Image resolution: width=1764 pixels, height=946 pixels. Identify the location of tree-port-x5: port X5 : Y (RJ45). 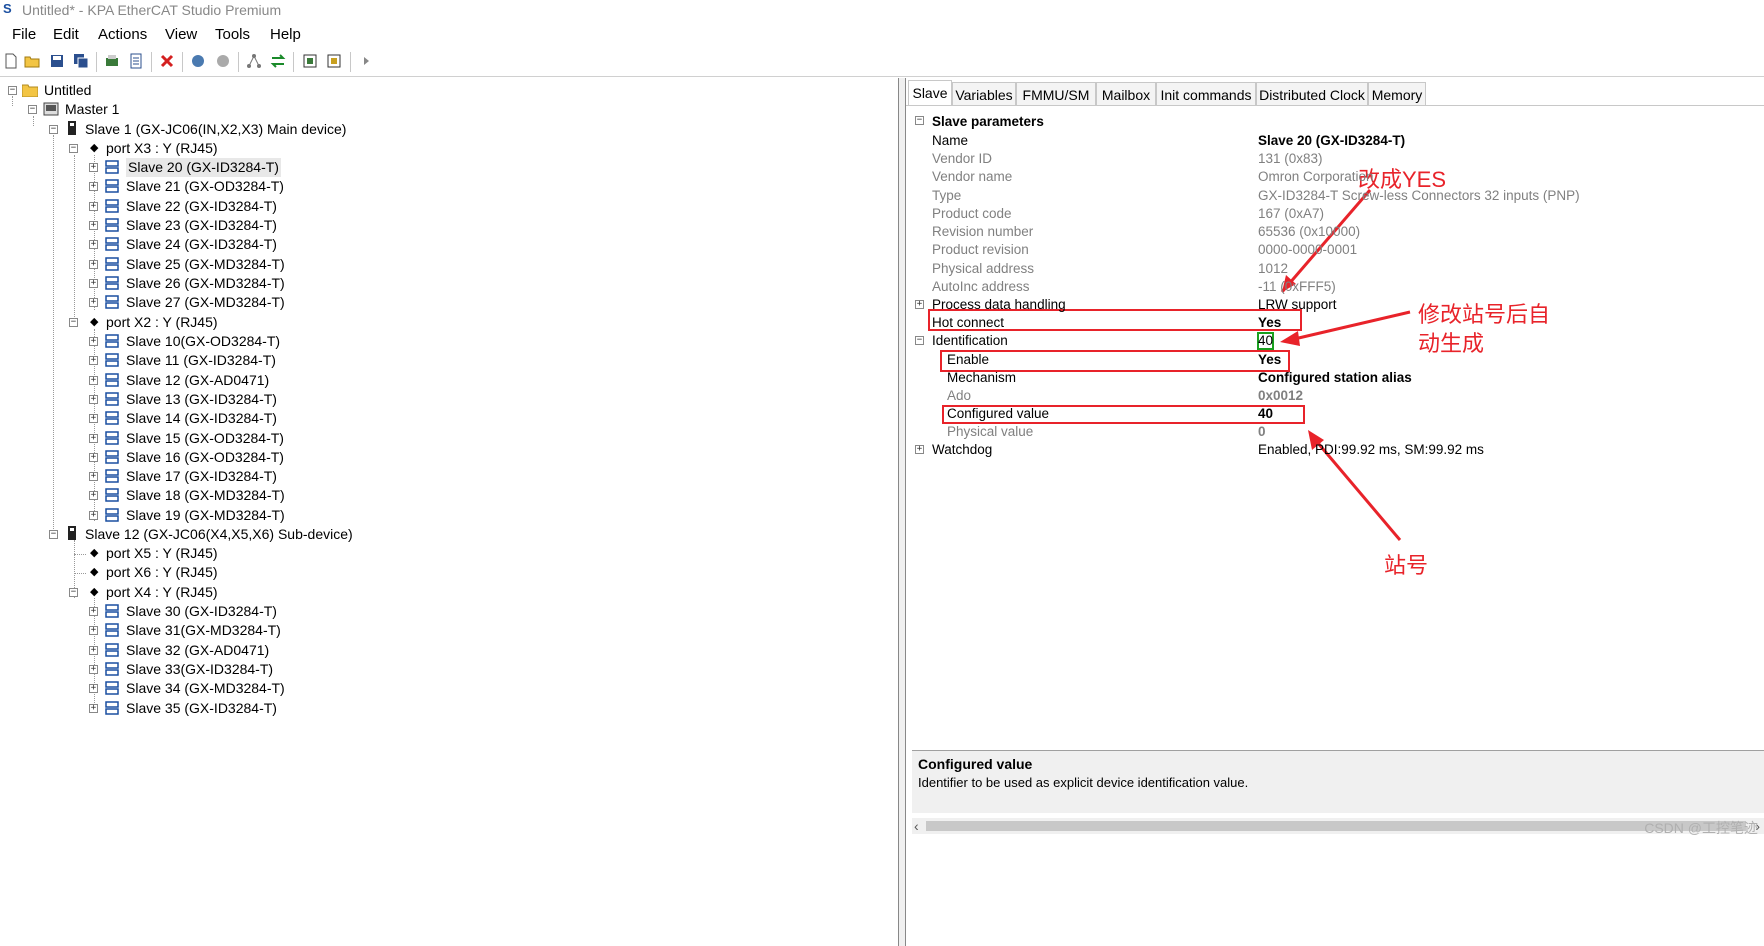
(162, 553).